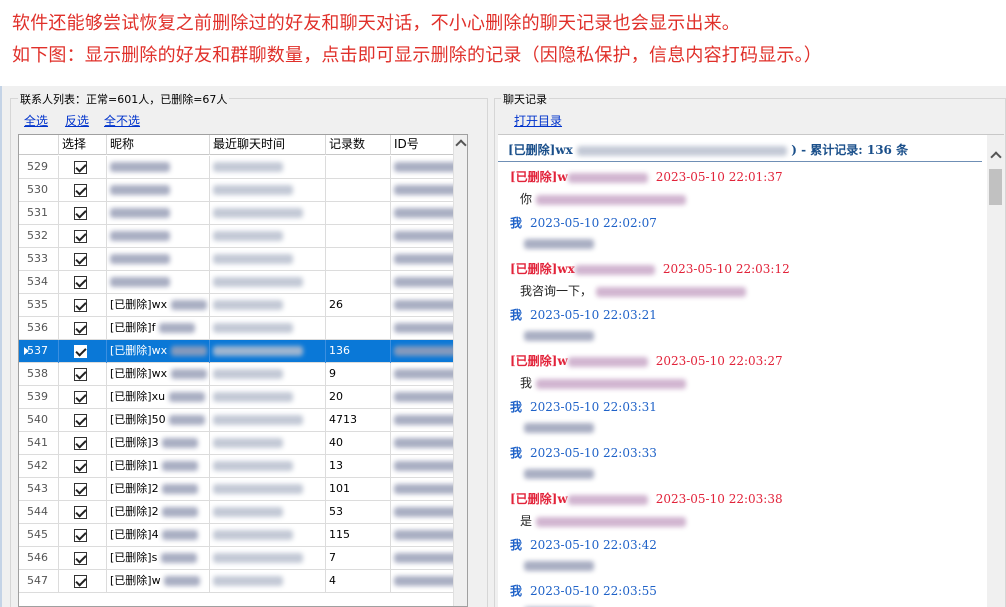 Image resolution: width=1006 pixels, height=607 pixels. What do you see at coordinates (188, 374) in the screenshot?
I see `masked-nickname` at bounding box center [188, 374].